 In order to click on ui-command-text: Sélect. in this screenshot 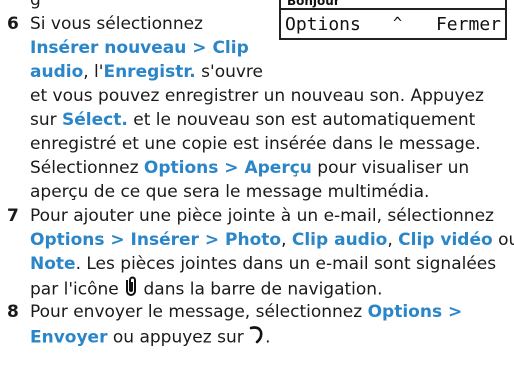, I will do `click(95, 120)`.